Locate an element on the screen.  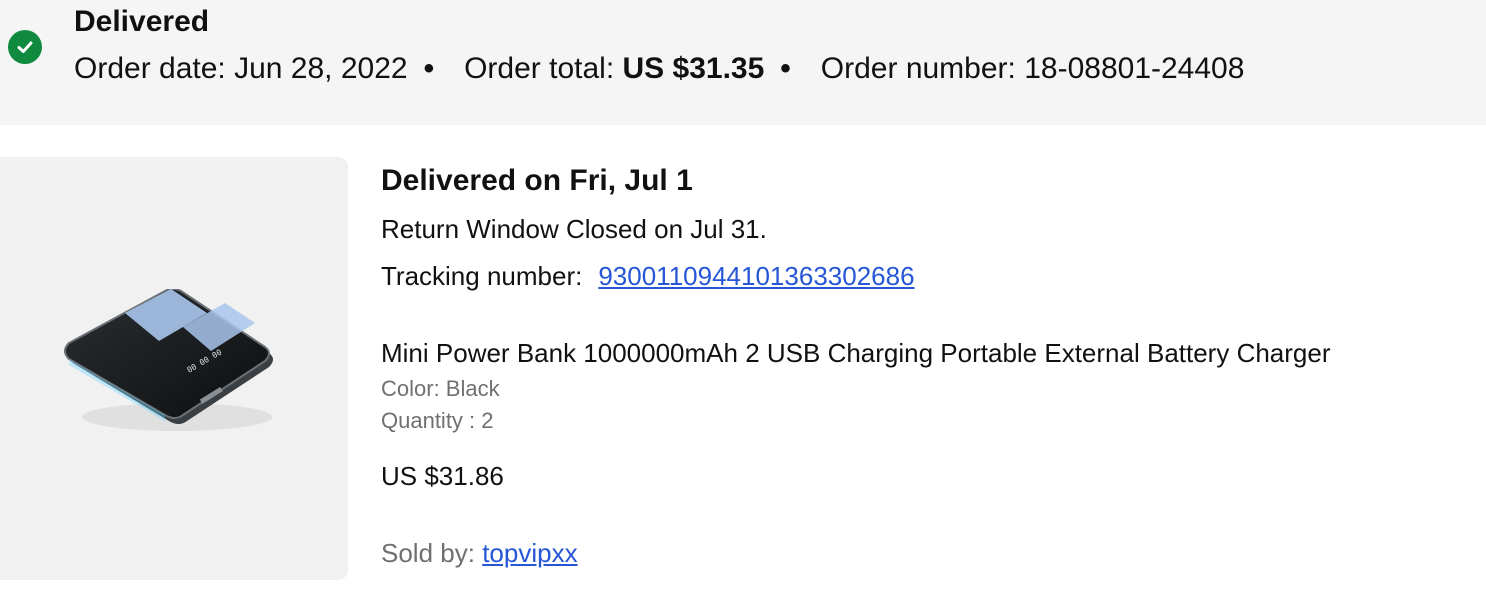
seller-link: topvipxx is located at coordinates (529, 553).